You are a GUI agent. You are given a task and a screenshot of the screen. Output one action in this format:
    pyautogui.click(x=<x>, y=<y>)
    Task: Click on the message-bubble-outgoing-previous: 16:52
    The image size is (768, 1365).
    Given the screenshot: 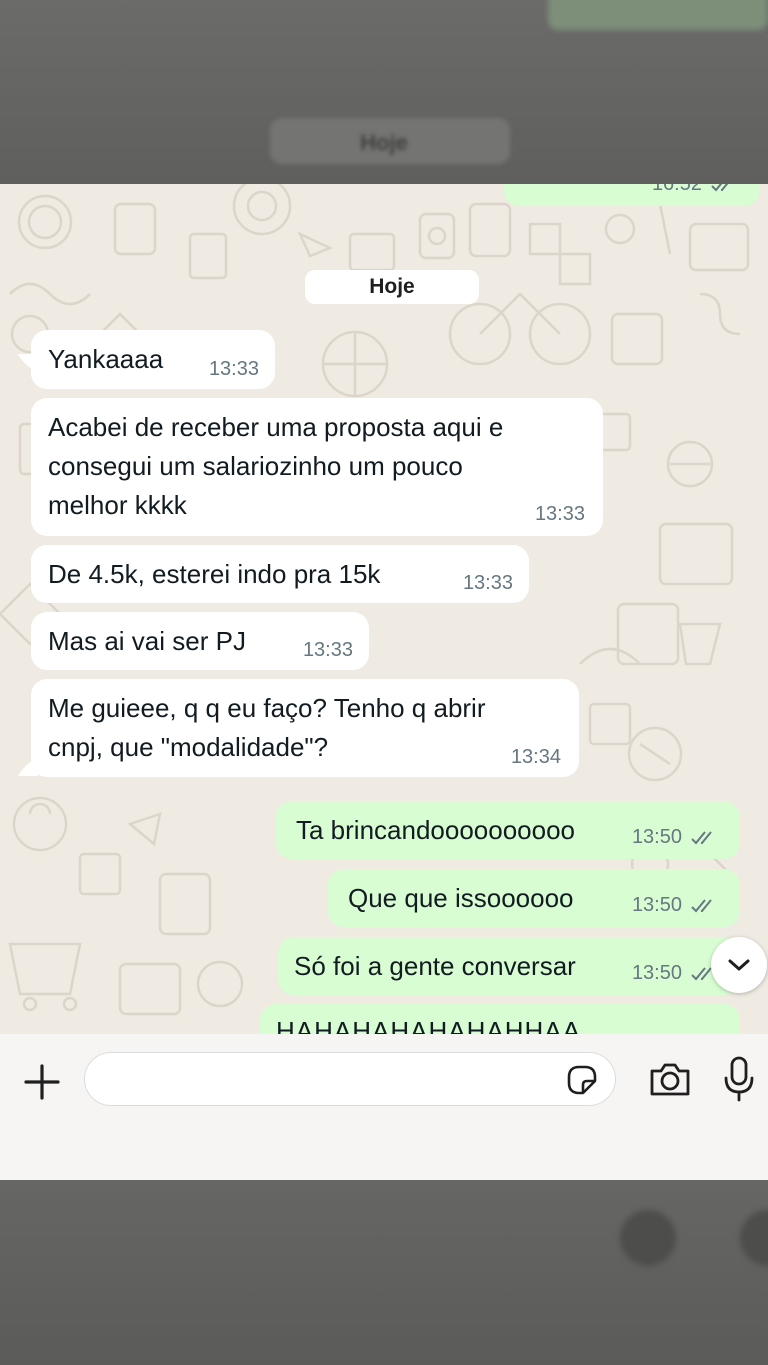 What is the action you would take?
    pyautogui.click(x=632, y=195)
    